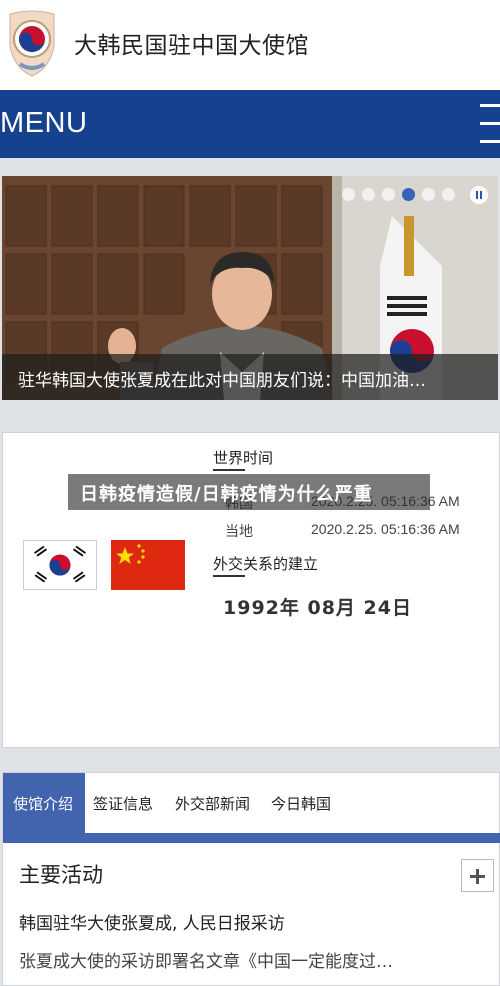  What do you see at coordinates (385, 529) in the screenshot?
I see `local-time-value: 2020.2.25. 05:16:36 AM` at bounding box center [385, 529].